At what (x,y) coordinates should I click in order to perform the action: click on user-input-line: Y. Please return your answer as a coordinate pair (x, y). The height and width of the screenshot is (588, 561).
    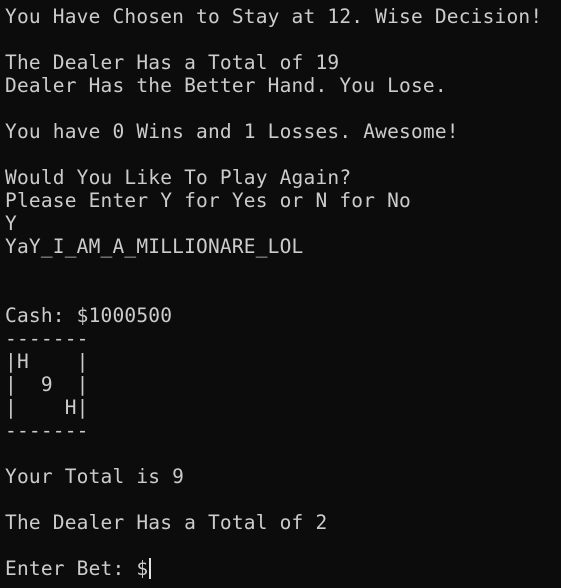
    Looking at the image, I should click on (11, 223).